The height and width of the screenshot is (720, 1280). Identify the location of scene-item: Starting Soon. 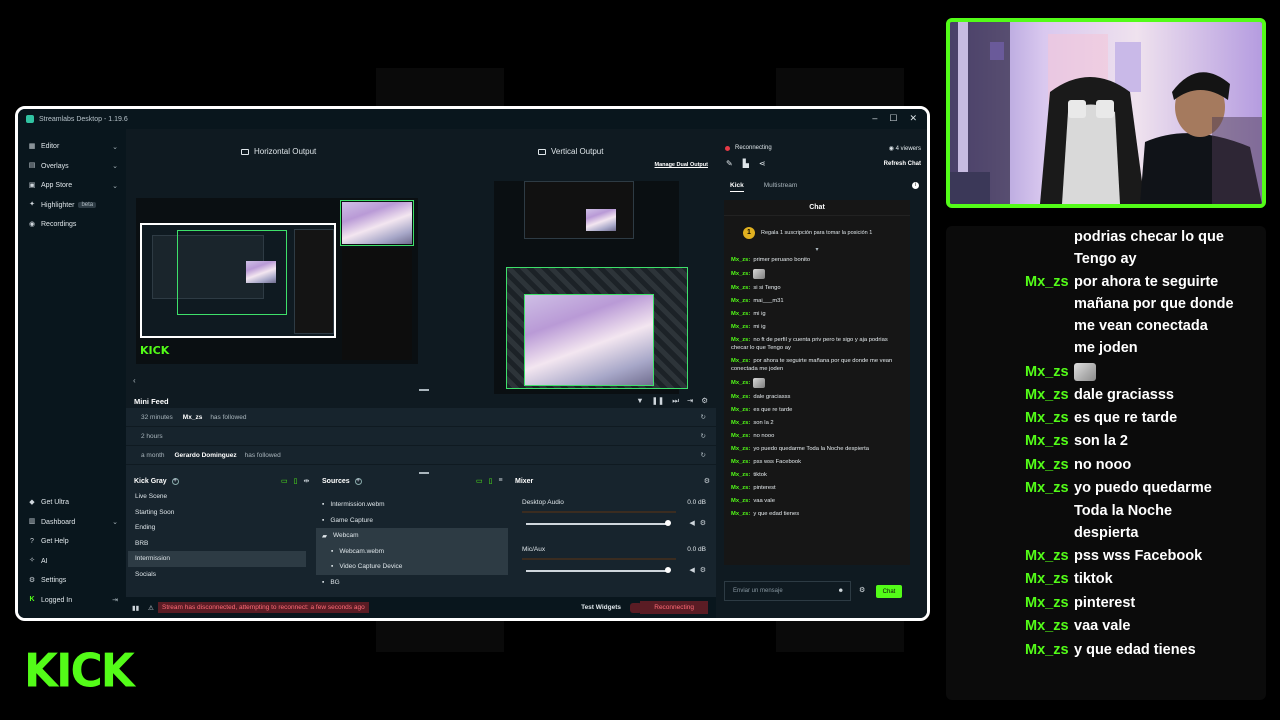
(217, 513).